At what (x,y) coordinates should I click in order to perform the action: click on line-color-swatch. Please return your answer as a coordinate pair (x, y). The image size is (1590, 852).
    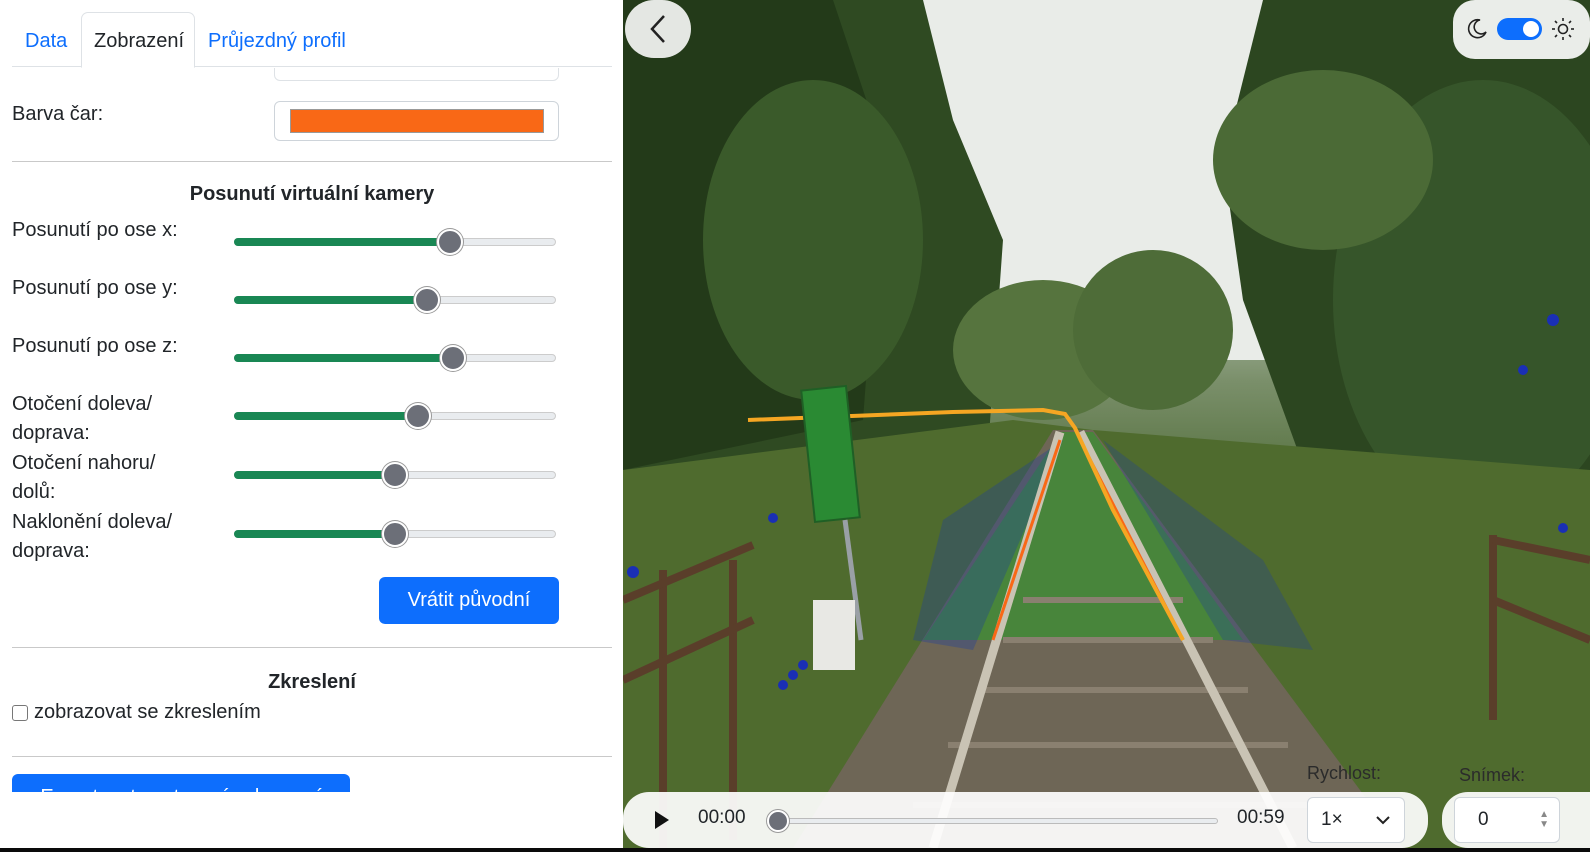
    Looking at the image, I should click on (417, 121).